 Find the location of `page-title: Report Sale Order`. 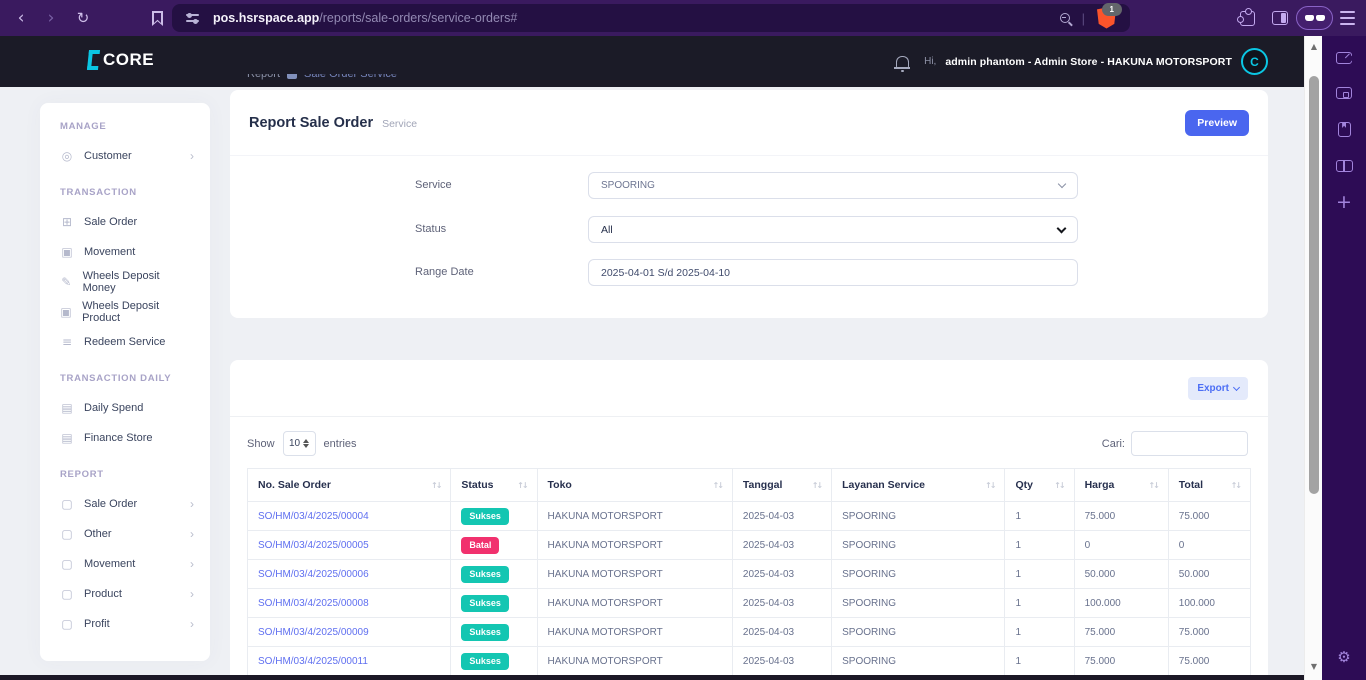

page-title: Report Sale Order is located at coordinates (311, 122).